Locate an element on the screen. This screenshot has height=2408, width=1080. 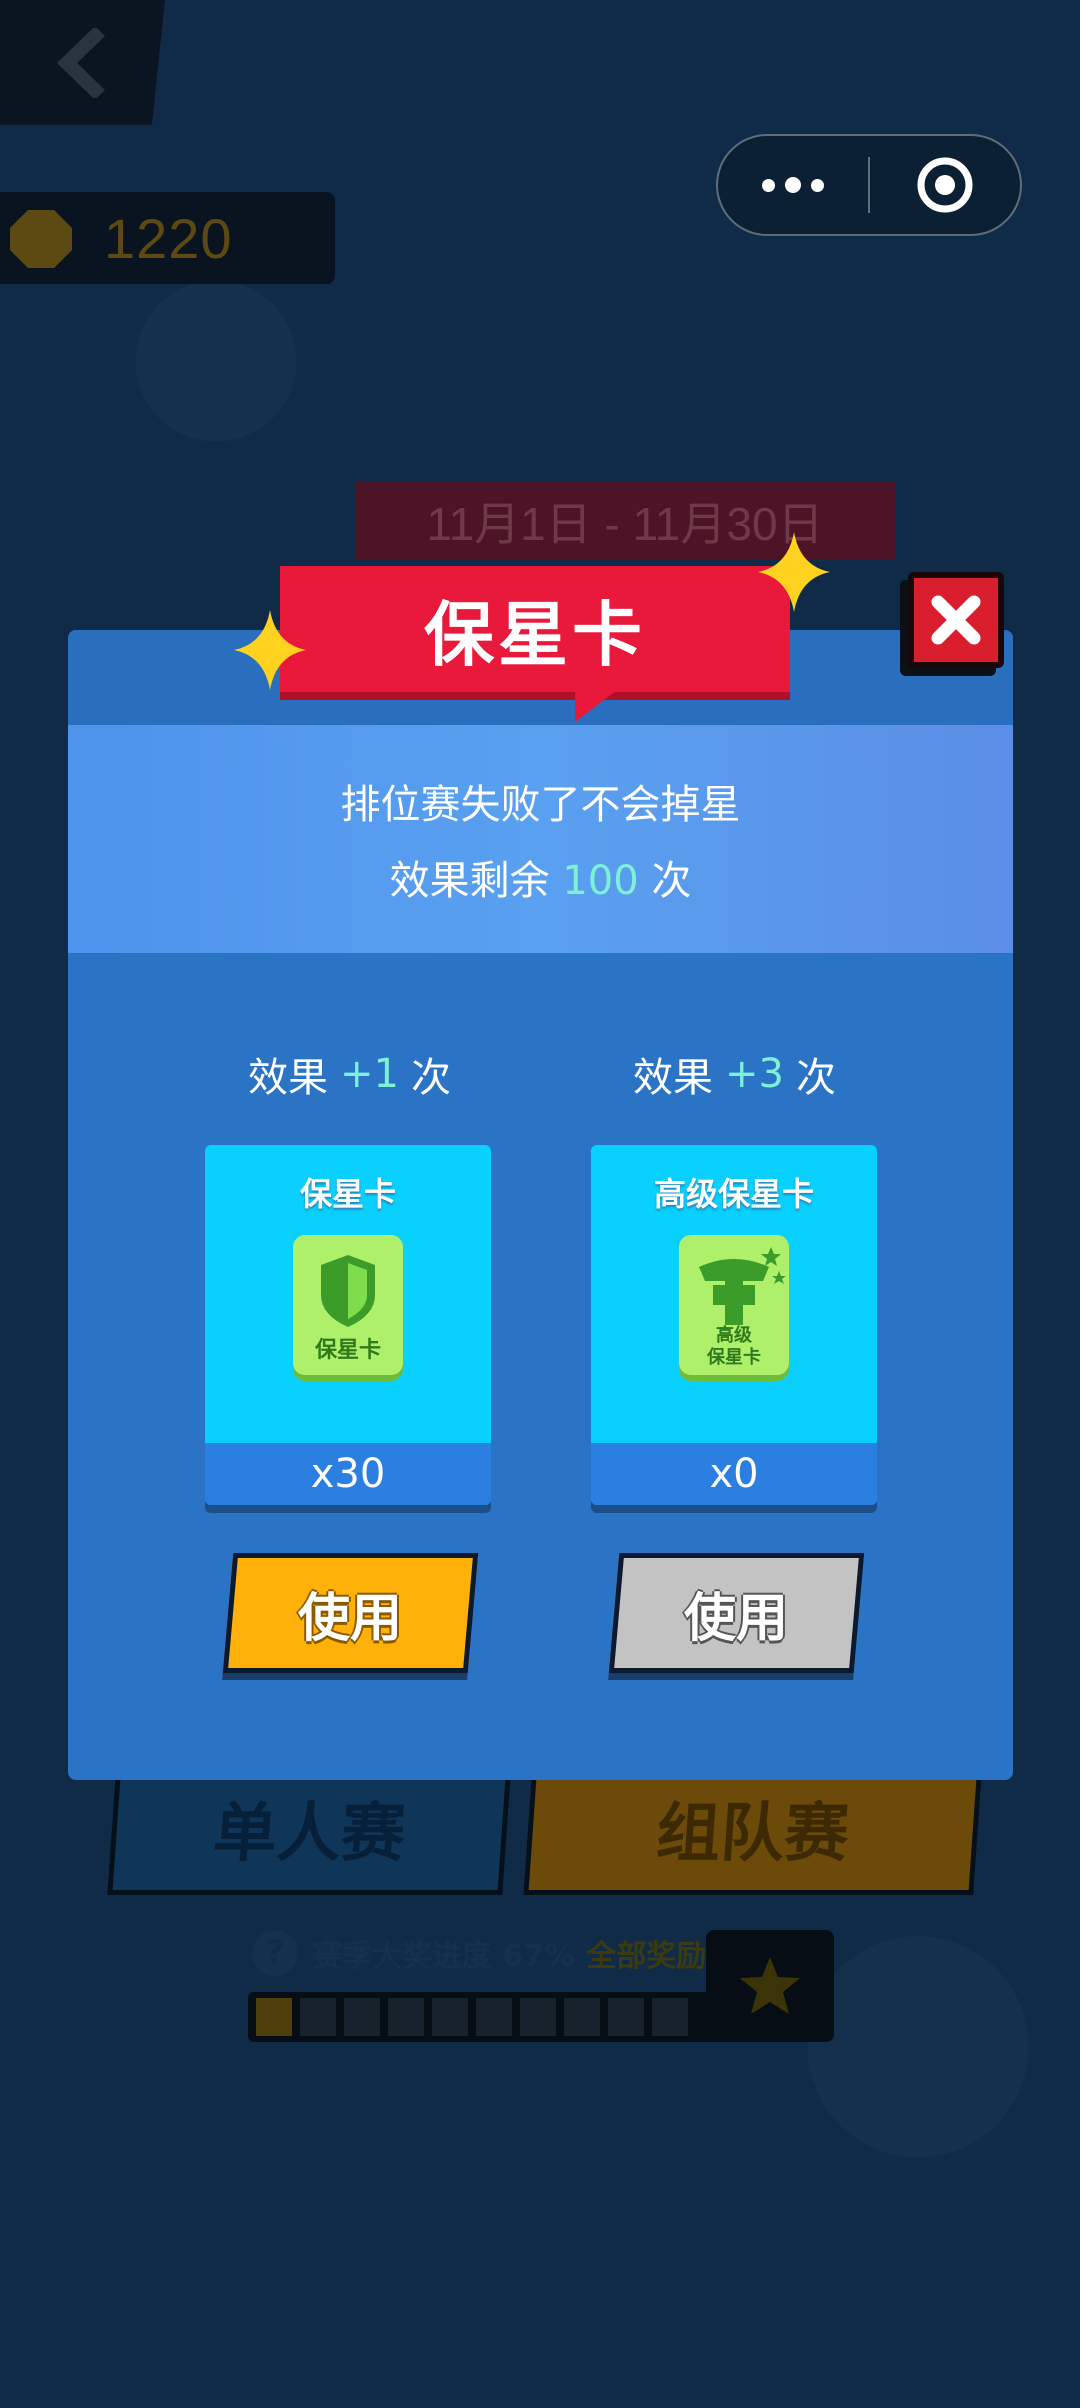
season-reward-button is located at coordinates (770, 1986).